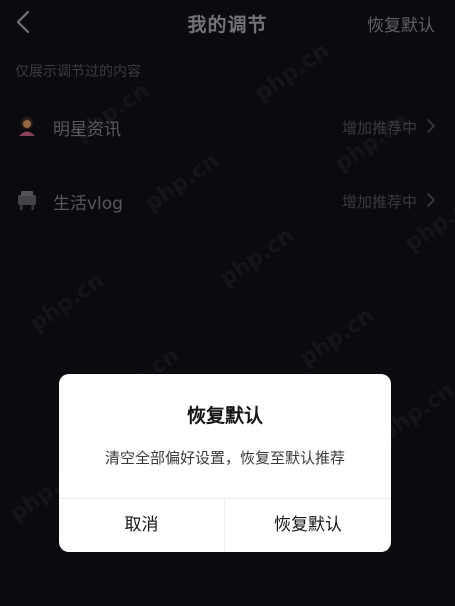  Describe the element at coordinates (141, 525) in the screenshot. I see `cancel-button: 取消` at that location.